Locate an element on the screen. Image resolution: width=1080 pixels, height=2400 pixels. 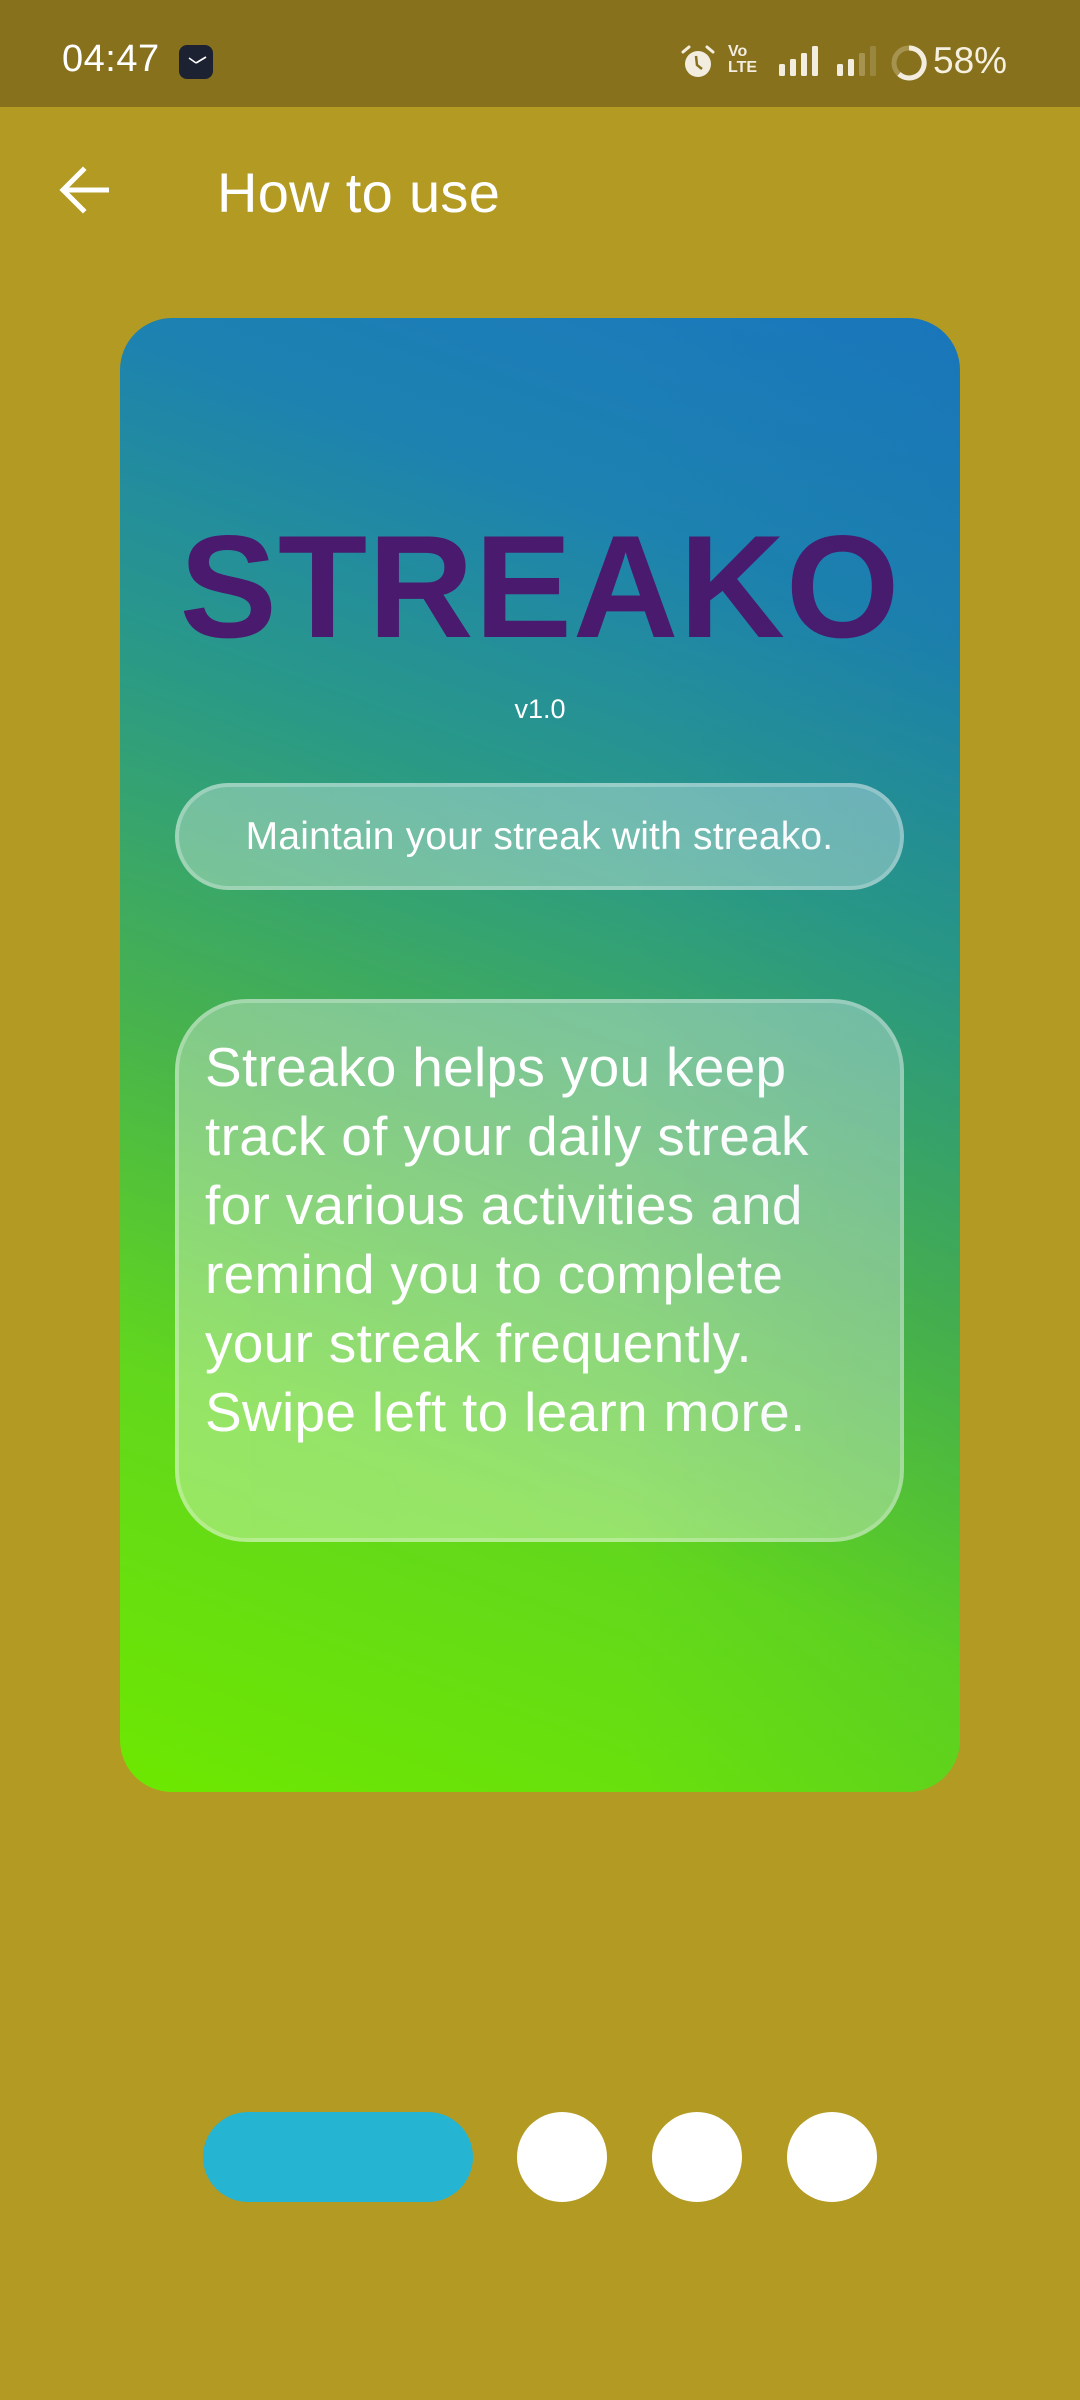
tagline-box: Maintain your streak with streako. is located at coordinates (539, 836).